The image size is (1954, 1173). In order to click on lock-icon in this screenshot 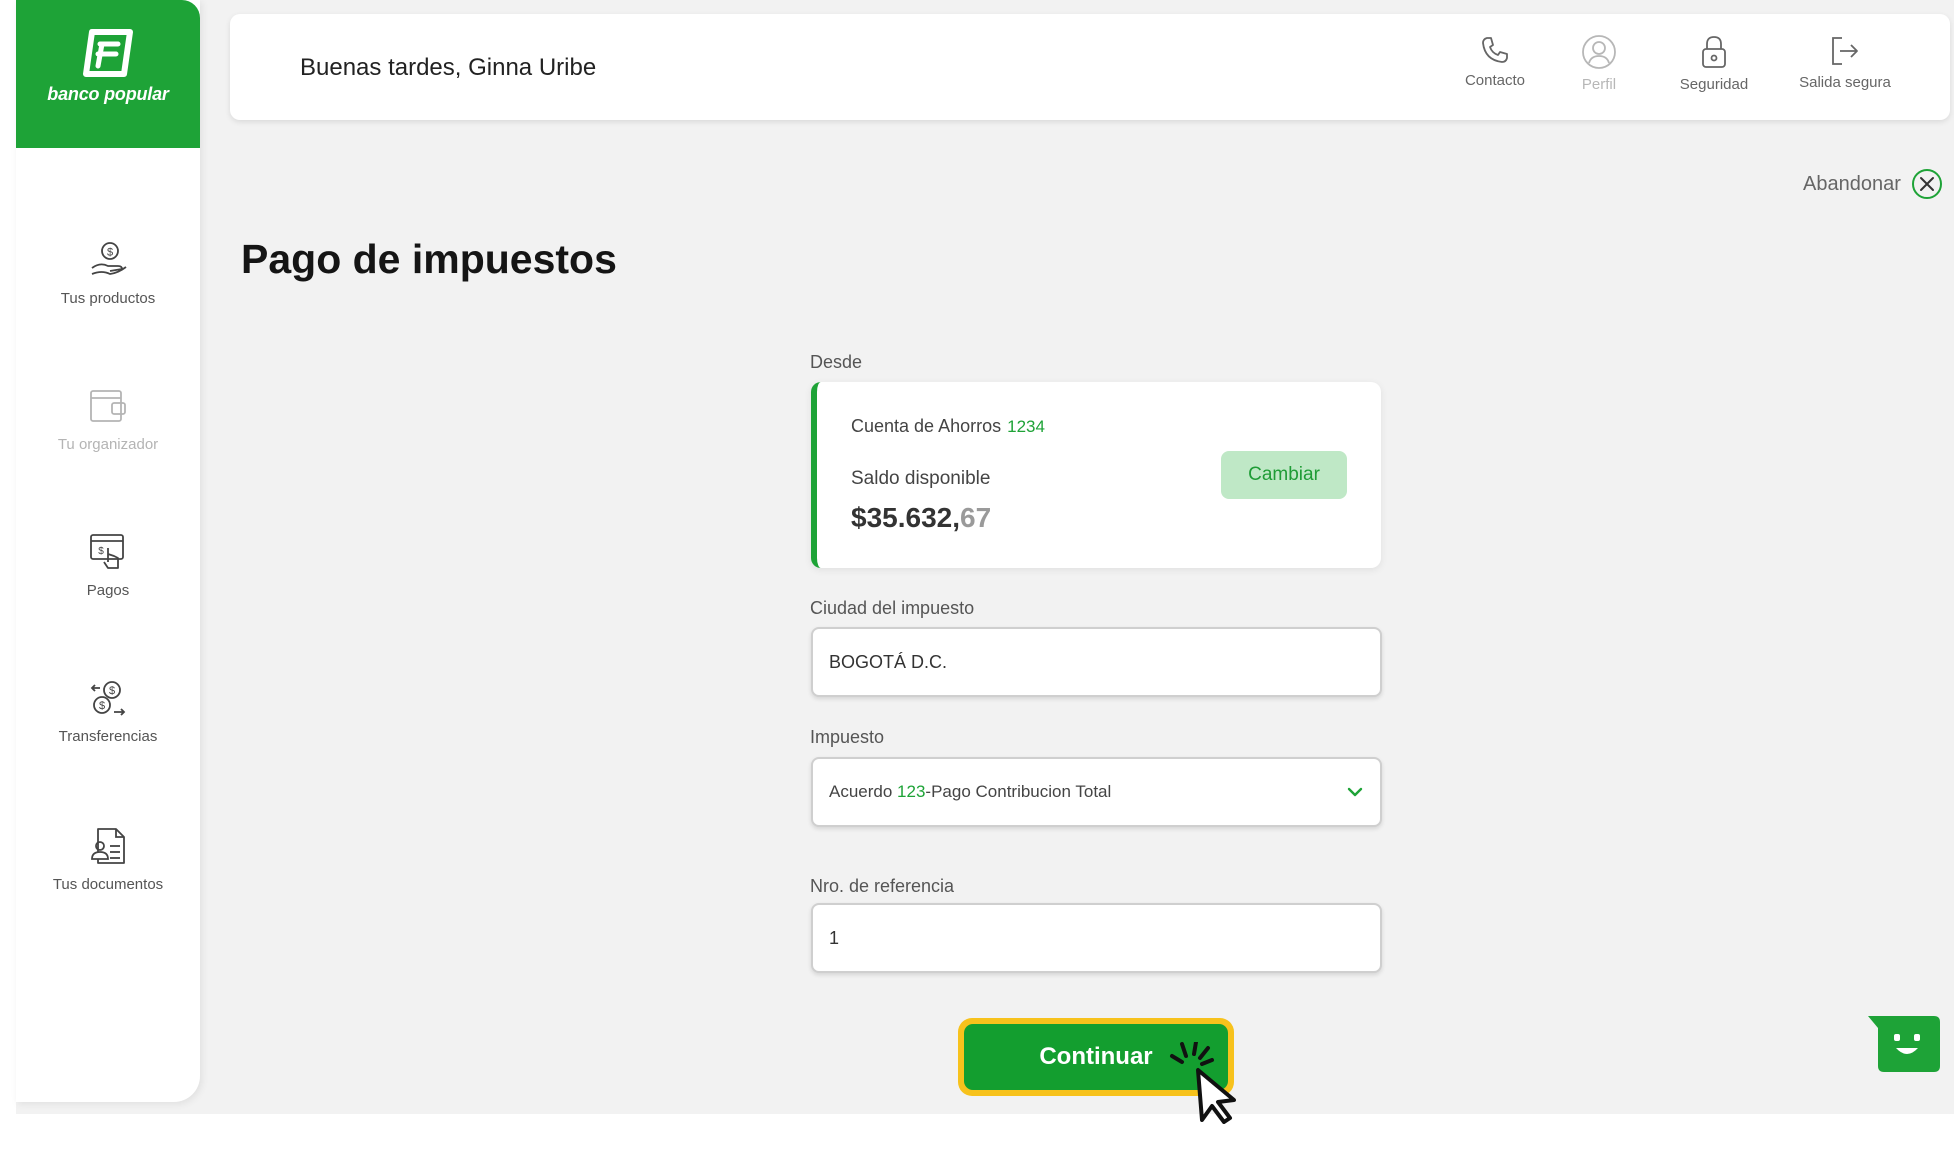, I will do `click(1714, 52)`.